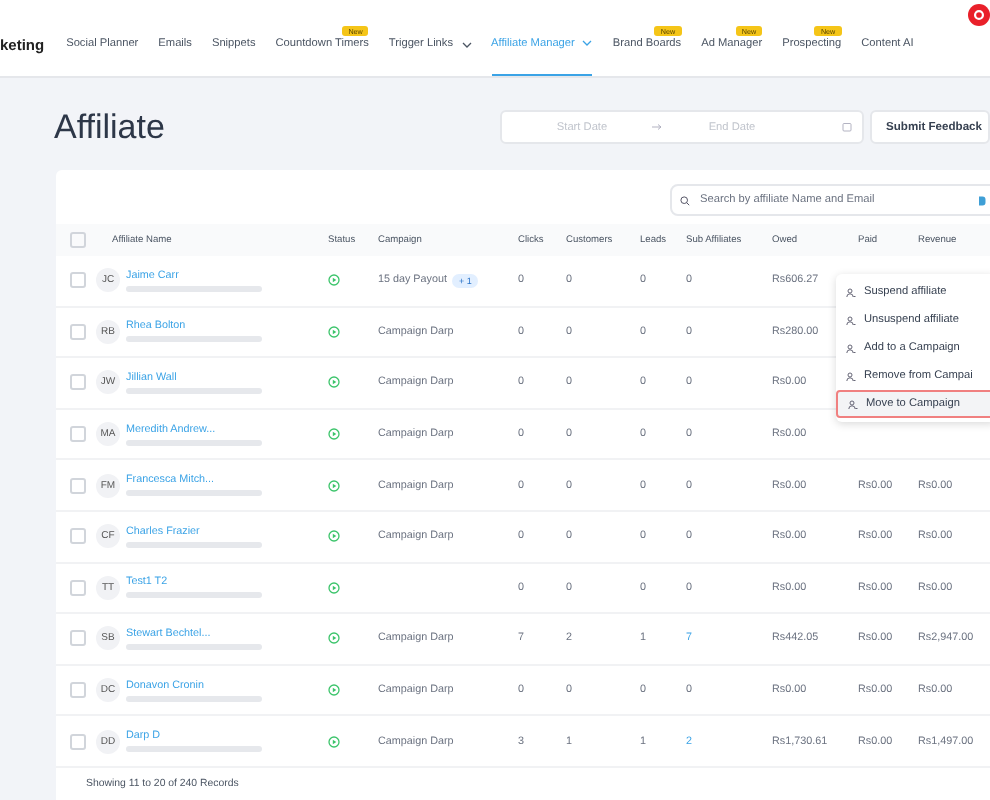 This screenshot has height=800, width=990. Describe the element at coordinates (78, 240) in the screenshot. I see `select-all-checkbox` at that location.